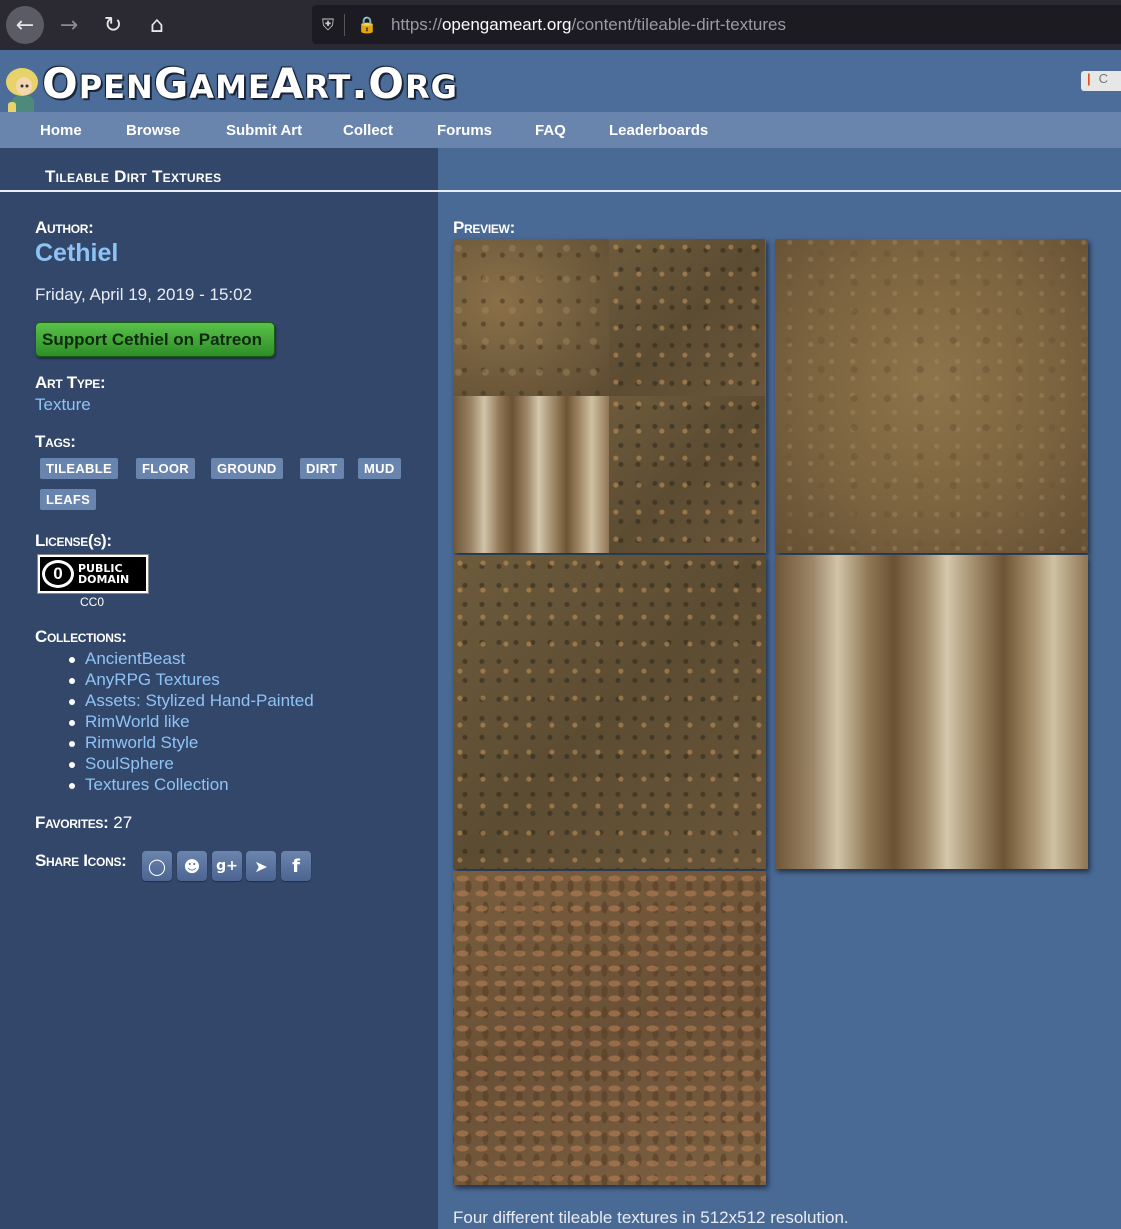 The width and height of the screenshot is (1121, 1229). Describe the element at coordinates (506, 24) in the screenshot. I see `url-domain: opengameart.org` at that location.